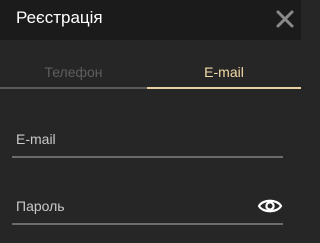  I want to click on password-field-container, so click(147, 209).